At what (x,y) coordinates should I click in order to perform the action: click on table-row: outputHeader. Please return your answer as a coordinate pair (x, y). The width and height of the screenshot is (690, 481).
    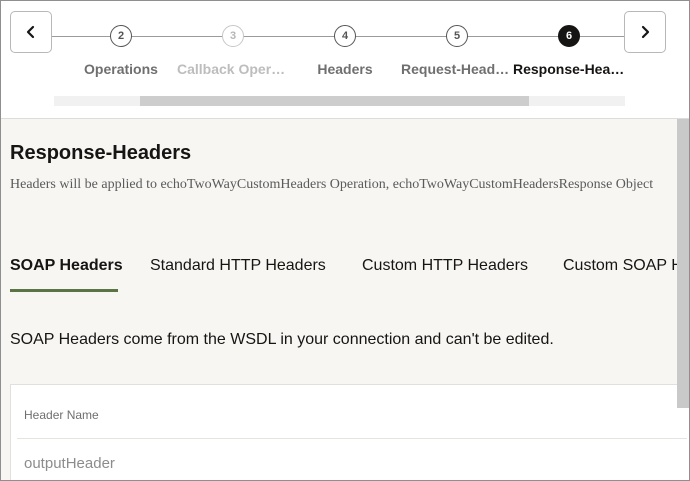
    Looking at the image, I should click on (69, 463).